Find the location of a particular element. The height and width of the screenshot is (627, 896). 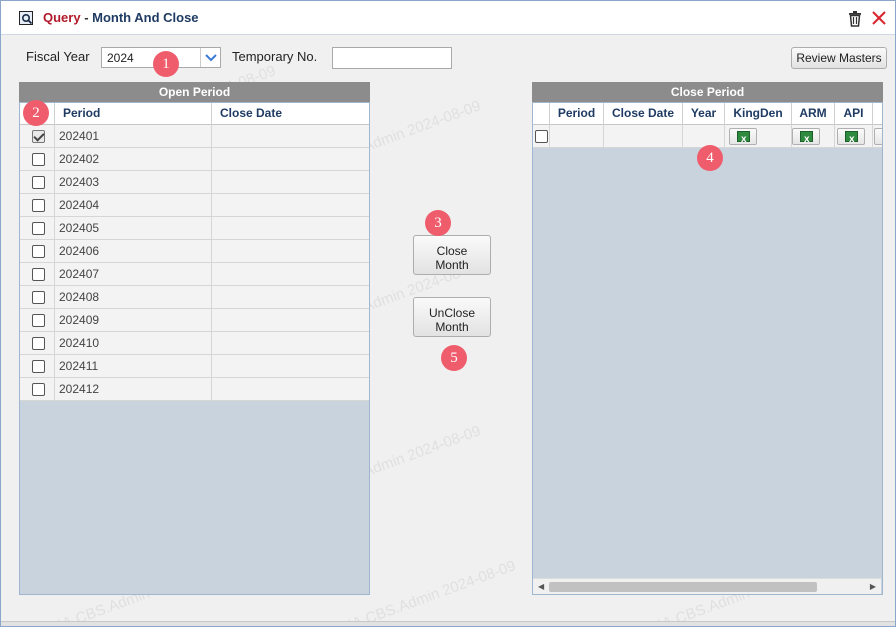

horizontal-scrollbar: ◀ ▶ is located at coordinates (707, 586).